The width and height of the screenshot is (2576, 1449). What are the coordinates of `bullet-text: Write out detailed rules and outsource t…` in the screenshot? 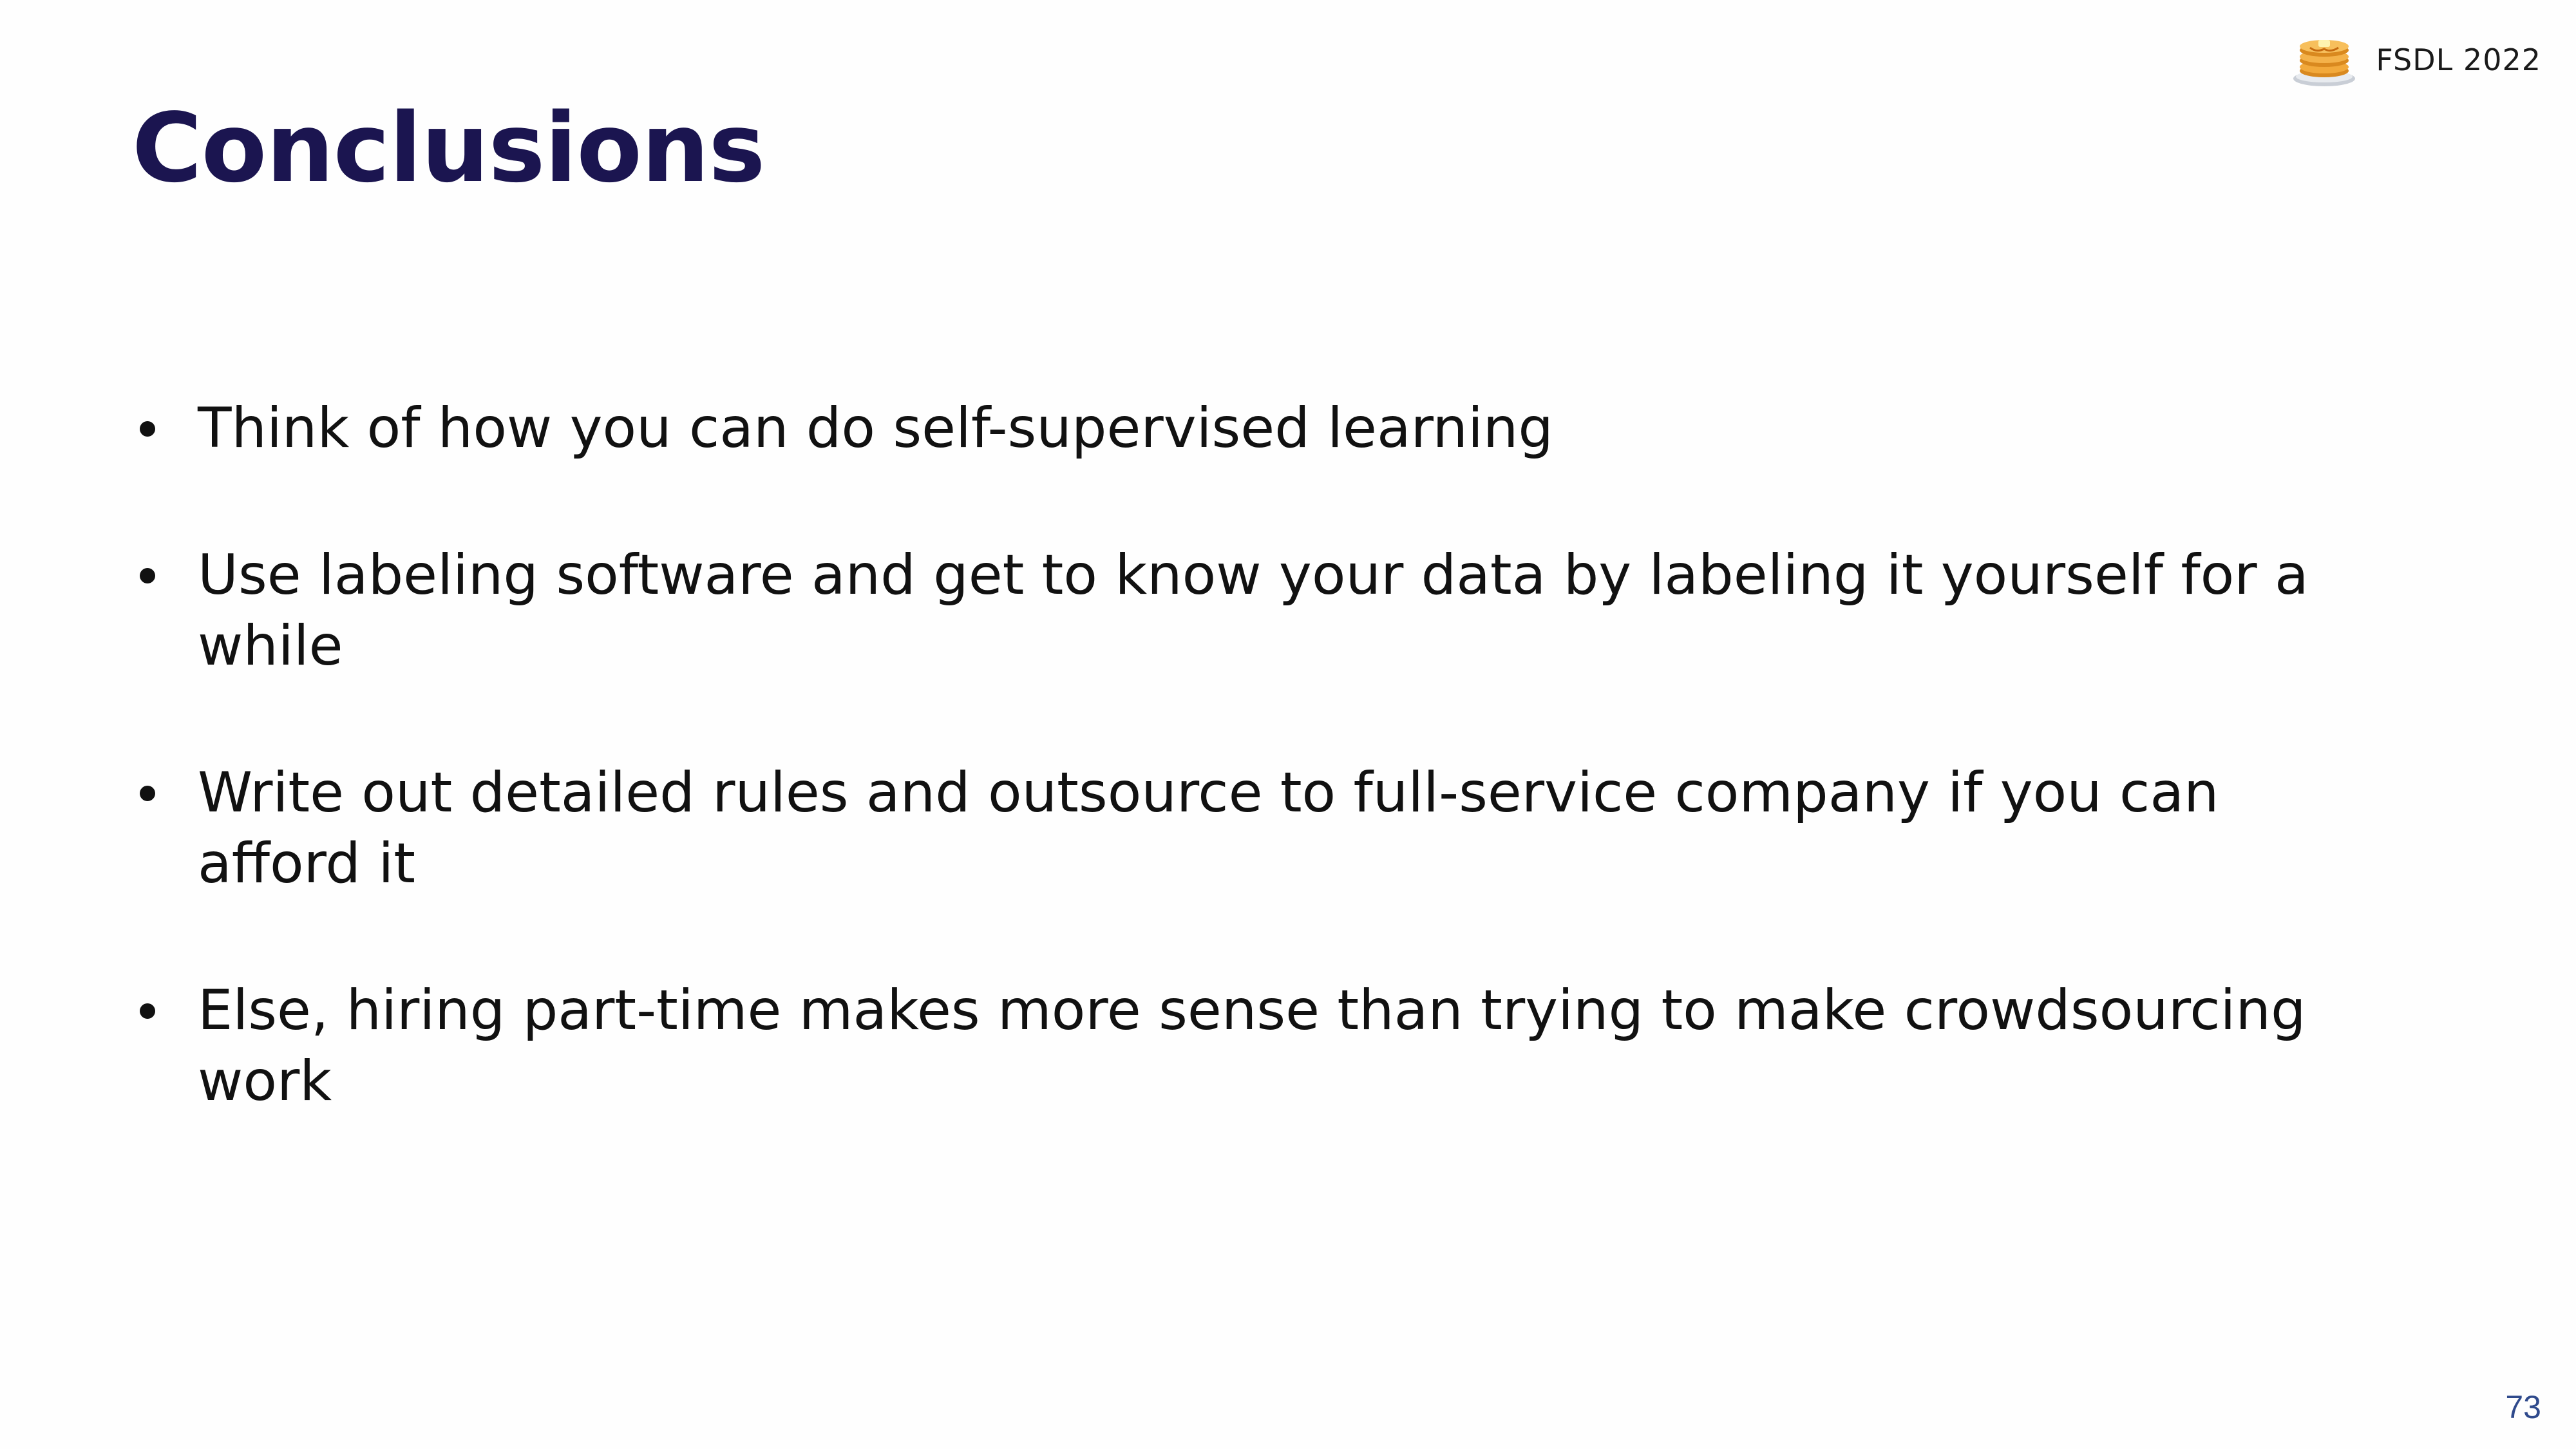 It's located at (1208, 828).